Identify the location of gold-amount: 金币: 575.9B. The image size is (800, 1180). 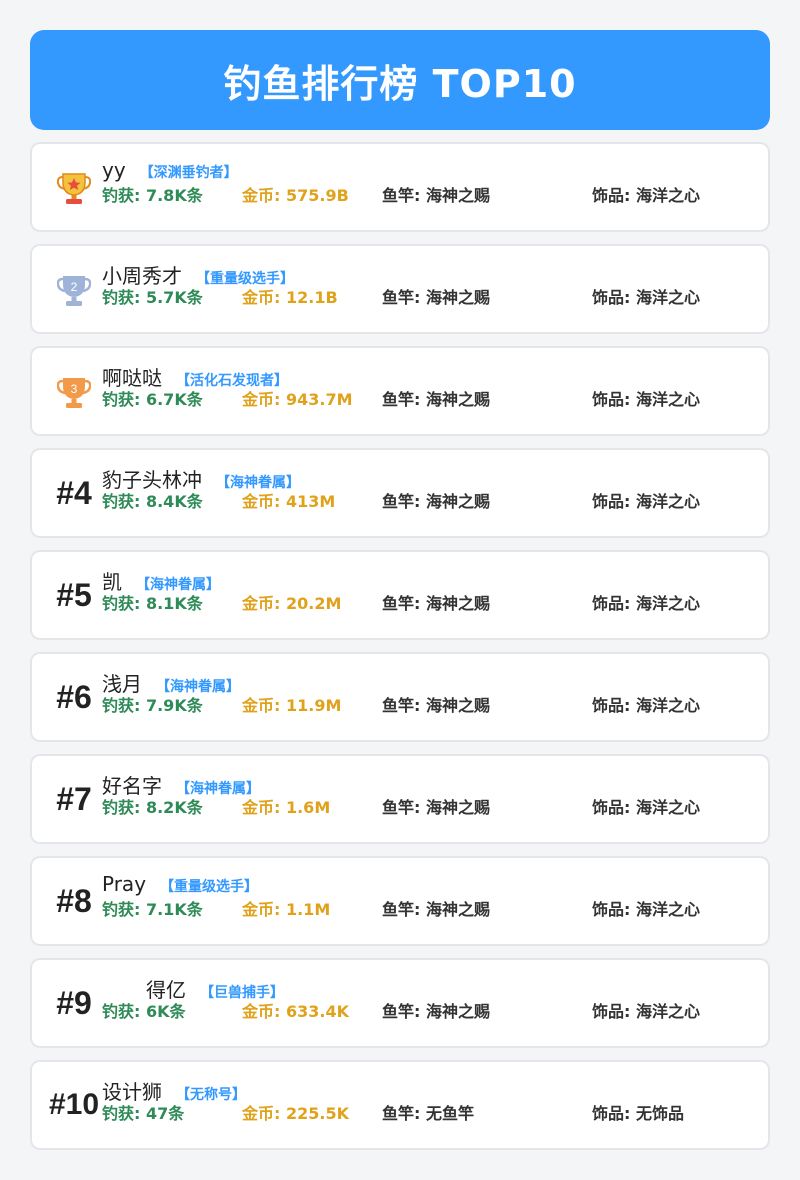
(295, 195).